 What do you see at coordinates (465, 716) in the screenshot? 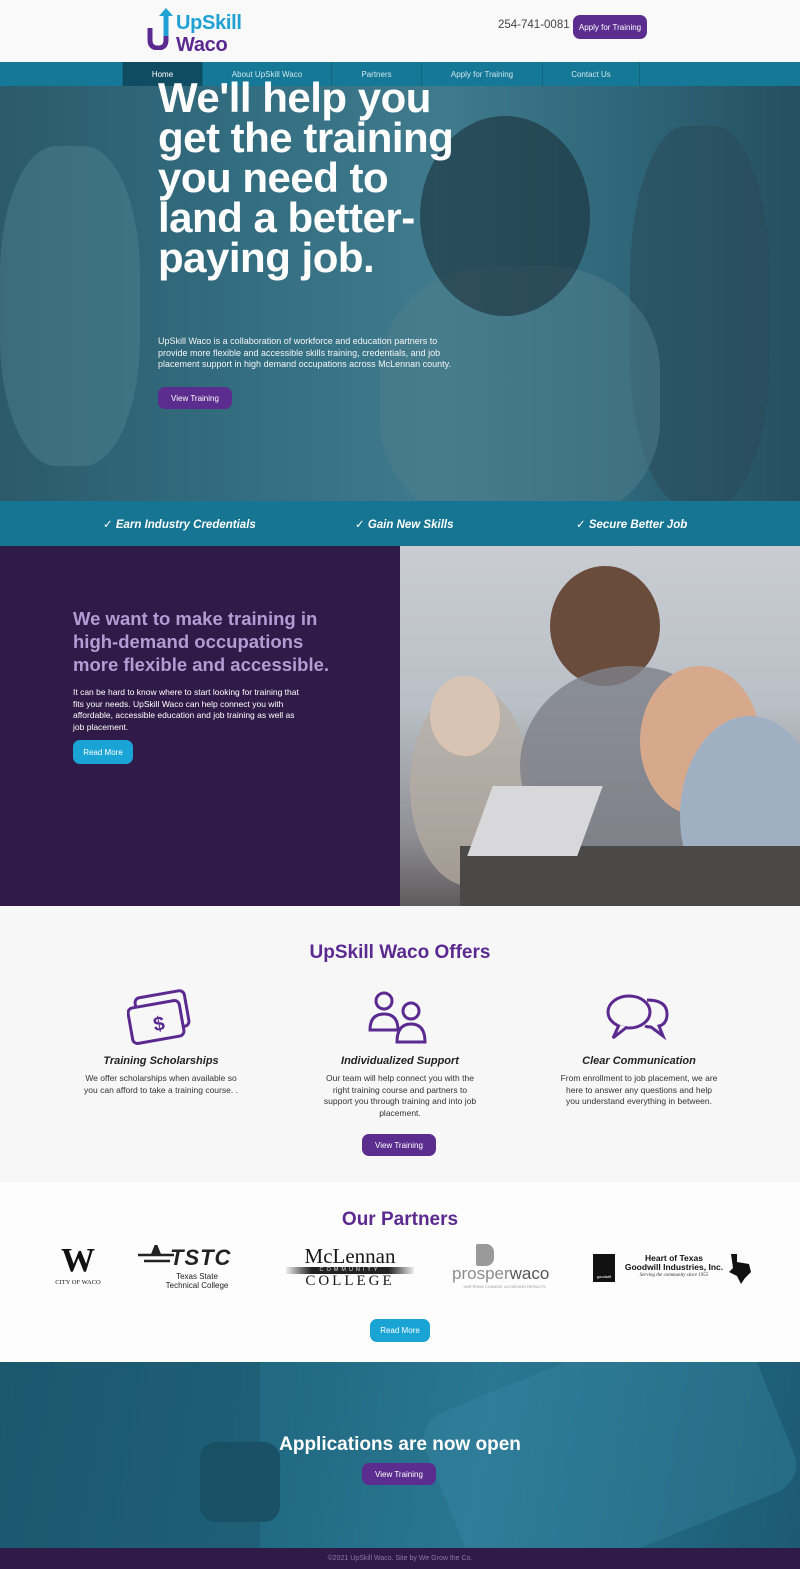
I see `photo-shape` at bounding box center [465, 716].